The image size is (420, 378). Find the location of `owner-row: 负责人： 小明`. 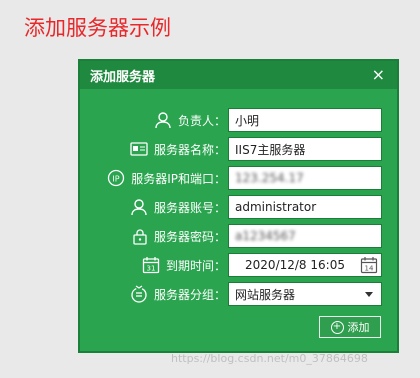

owner-row: 负责人： 小明 is located at coordinates (240, 120).